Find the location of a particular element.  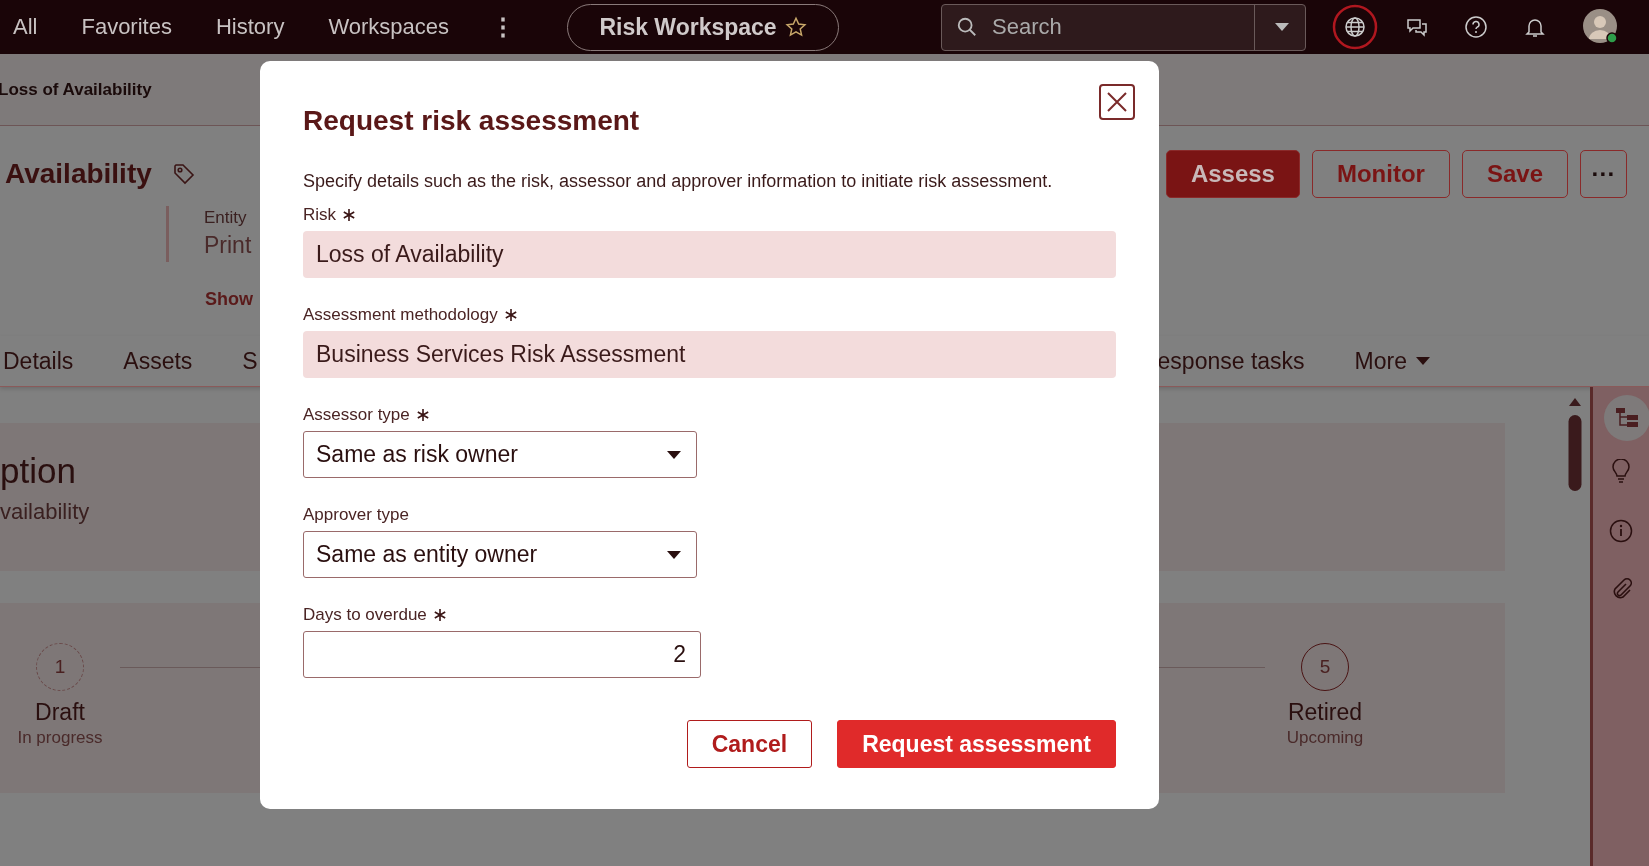

more-menu-button: ⋮ is located at coordinates (503, 27).